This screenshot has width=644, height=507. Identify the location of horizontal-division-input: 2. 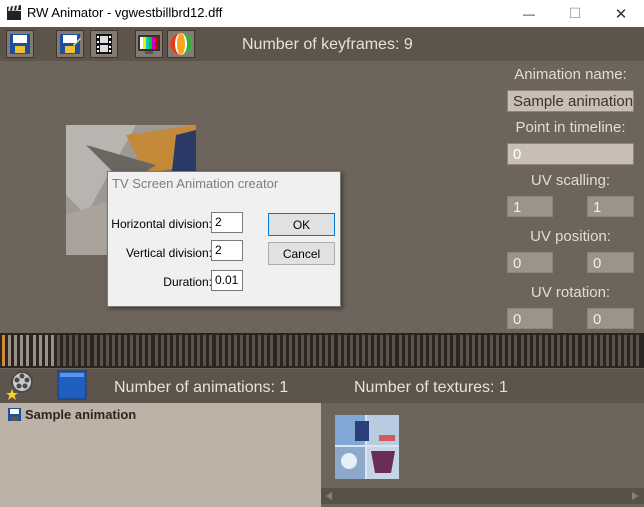
(227, 222).